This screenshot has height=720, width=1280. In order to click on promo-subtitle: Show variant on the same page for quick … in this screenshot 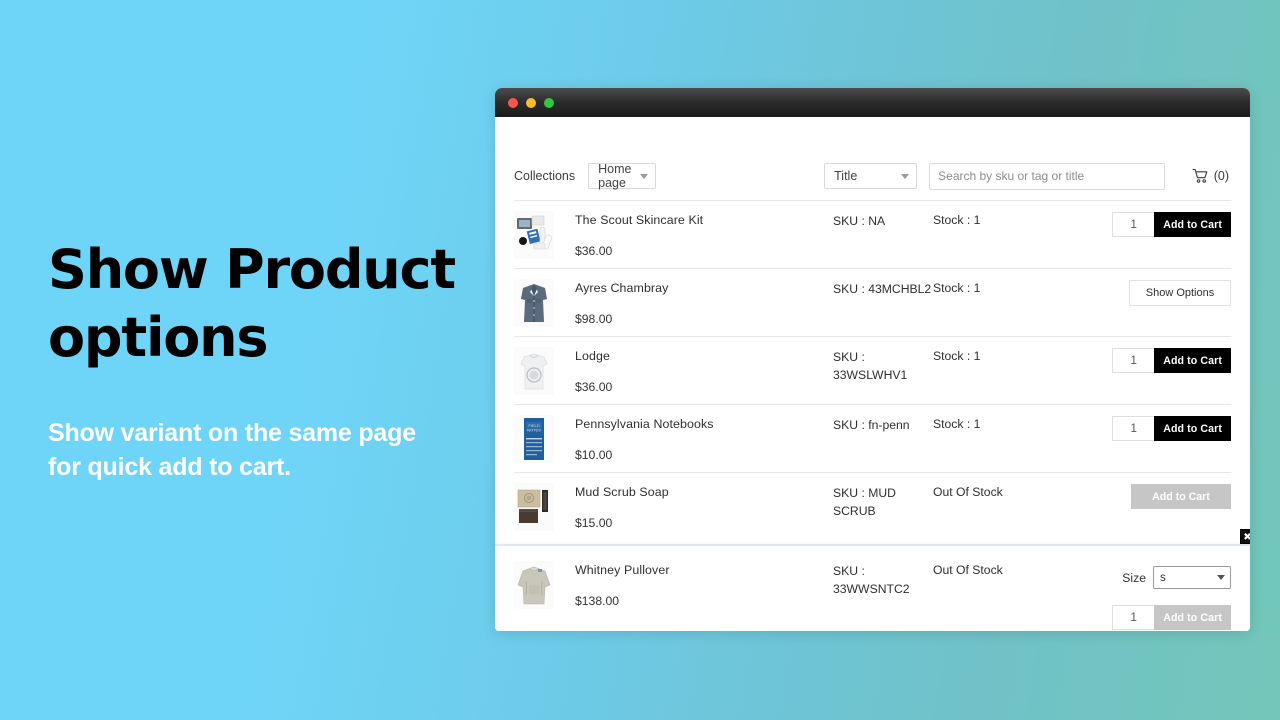, I will do `click(232, 450)`.